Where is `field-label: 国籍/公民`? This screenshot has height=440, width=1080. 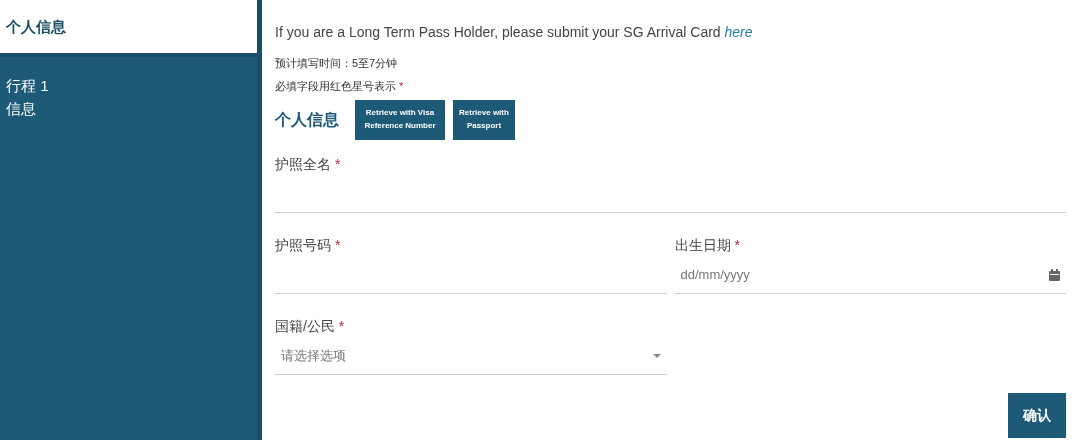 field-label: 国籍/公民 is located at coordinates (305, 326).